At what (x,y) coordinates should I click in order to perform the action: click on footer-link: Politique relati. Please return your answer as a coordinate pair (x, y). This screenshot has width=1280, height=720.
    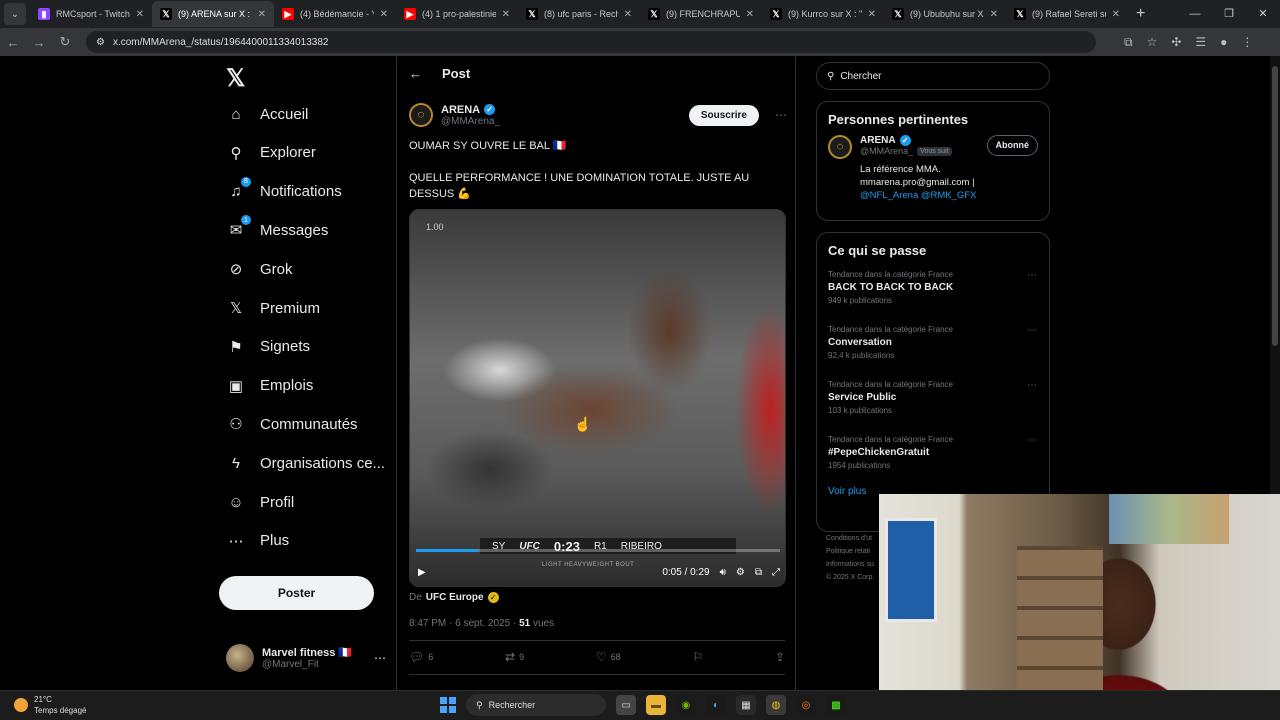
    Looking at the image, I should click on (850, 551).